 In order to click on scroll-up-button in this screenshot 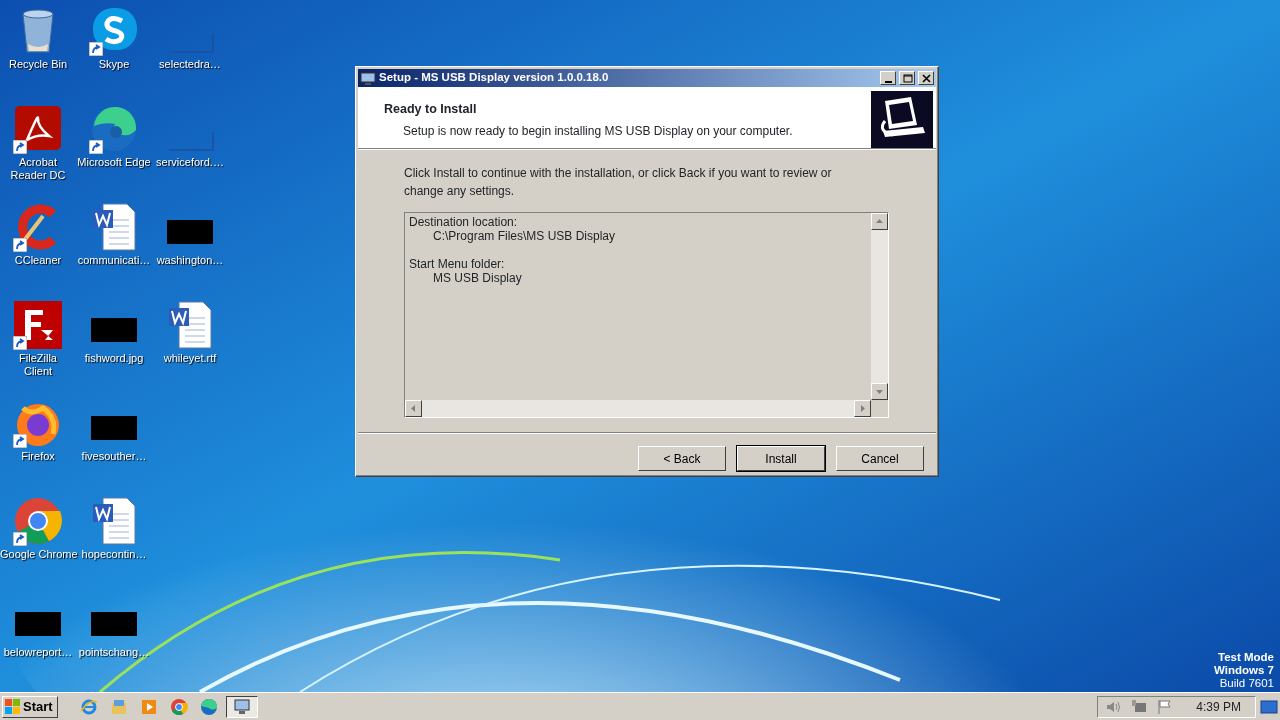, I will do `click(879, 221)`.